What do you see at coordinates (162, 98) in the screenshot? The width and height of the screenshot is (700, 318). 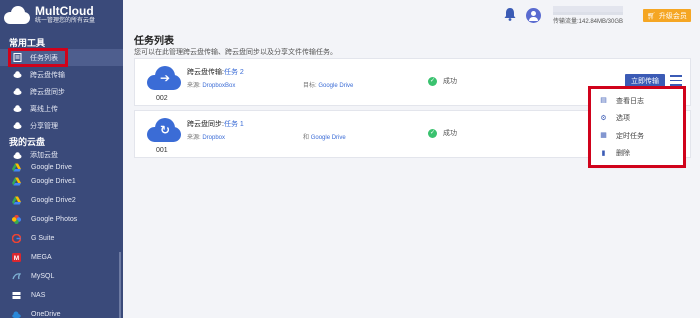 I see `task-number: 002` at bounding box center [162, 98].